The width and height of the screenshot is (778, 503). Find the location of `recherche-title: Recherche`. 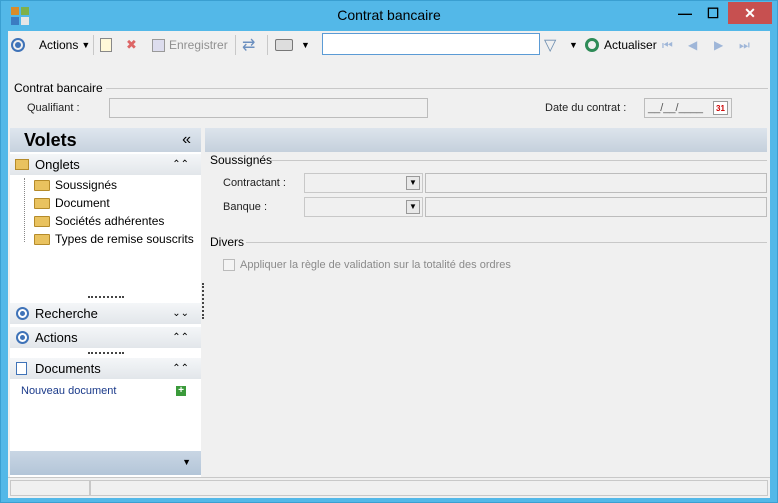

recherche-title: Recherche is located at coordinates (66, 313).